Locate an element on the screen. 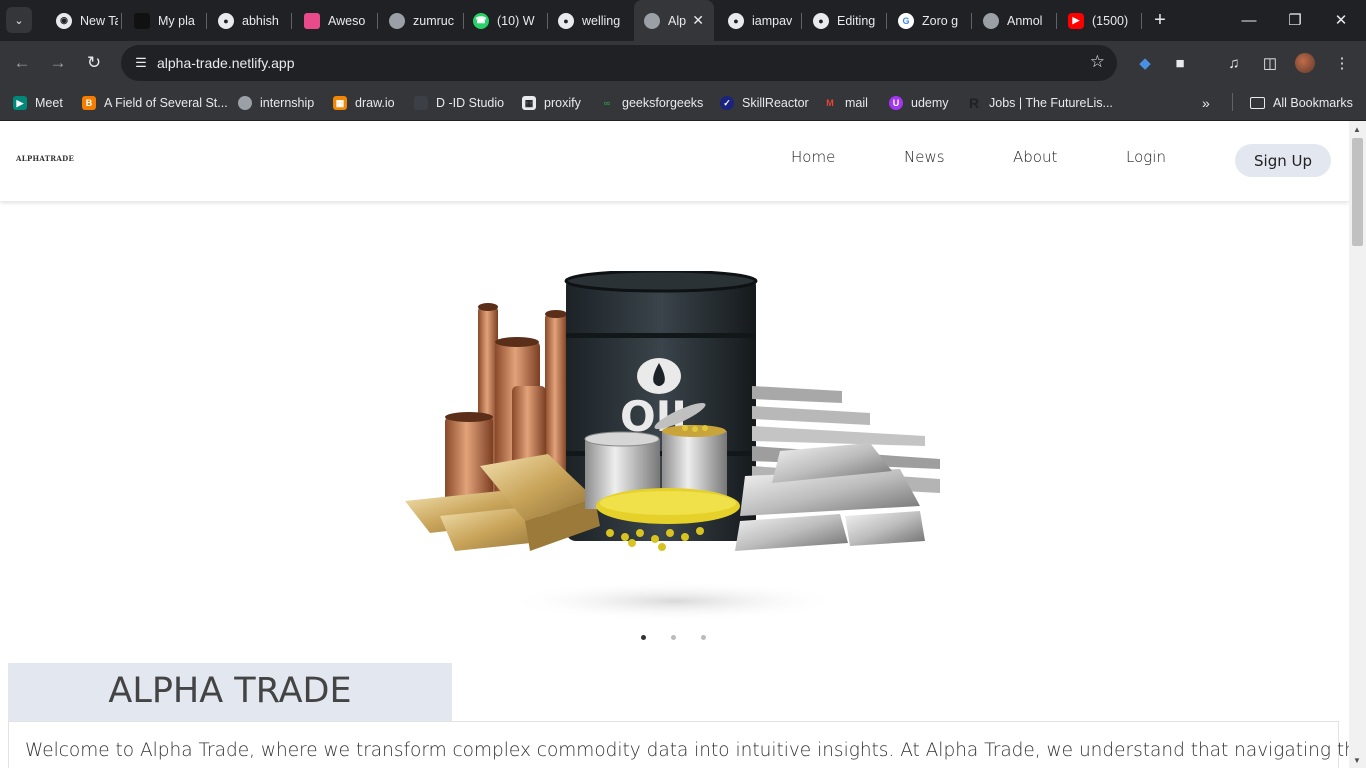 The image size is (1366, 768). tab-my-pla: My pla is located at coordinates (164, 20).